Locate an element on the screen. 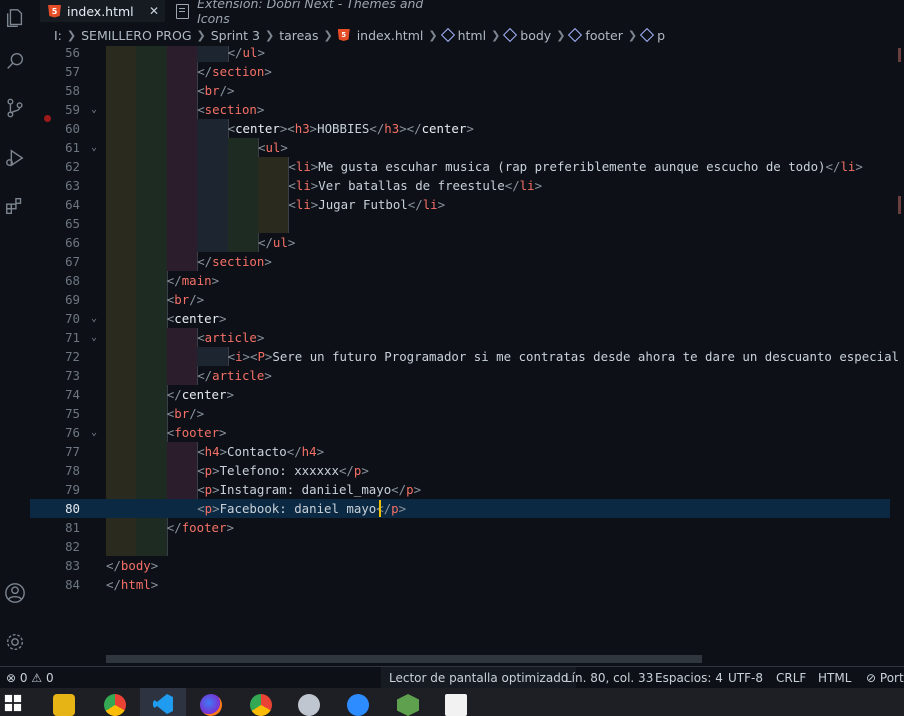 This screenshot has height=716, width=904. code-line: 59 ⌄ <section> is located at coordinates (460, 109).